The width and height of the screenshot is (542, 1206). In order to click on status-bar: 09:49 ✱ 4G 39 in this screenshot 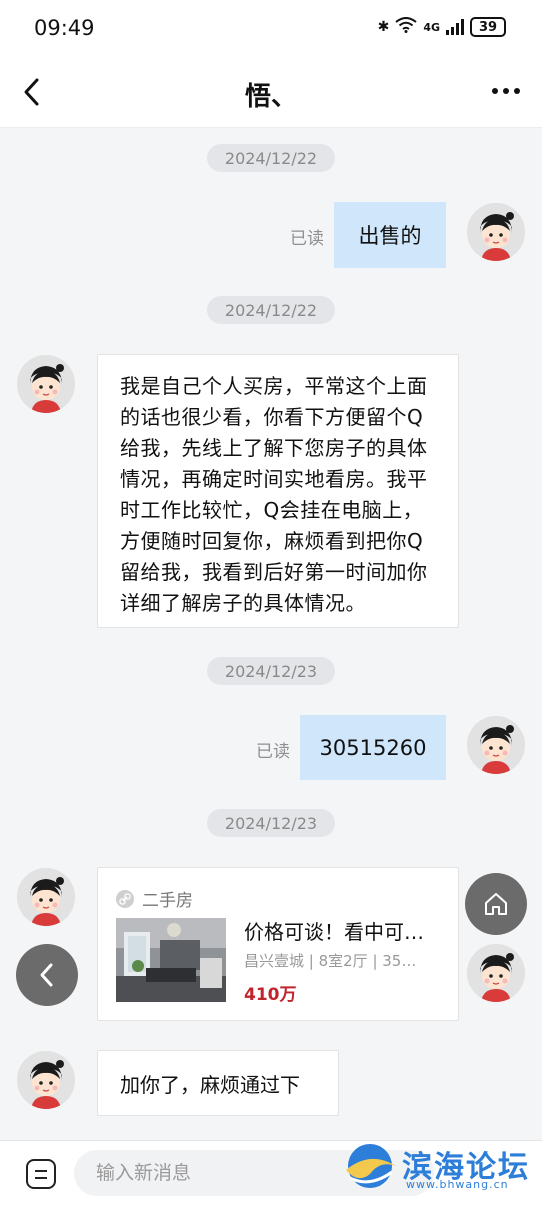, I will do `click(271, 28)`.